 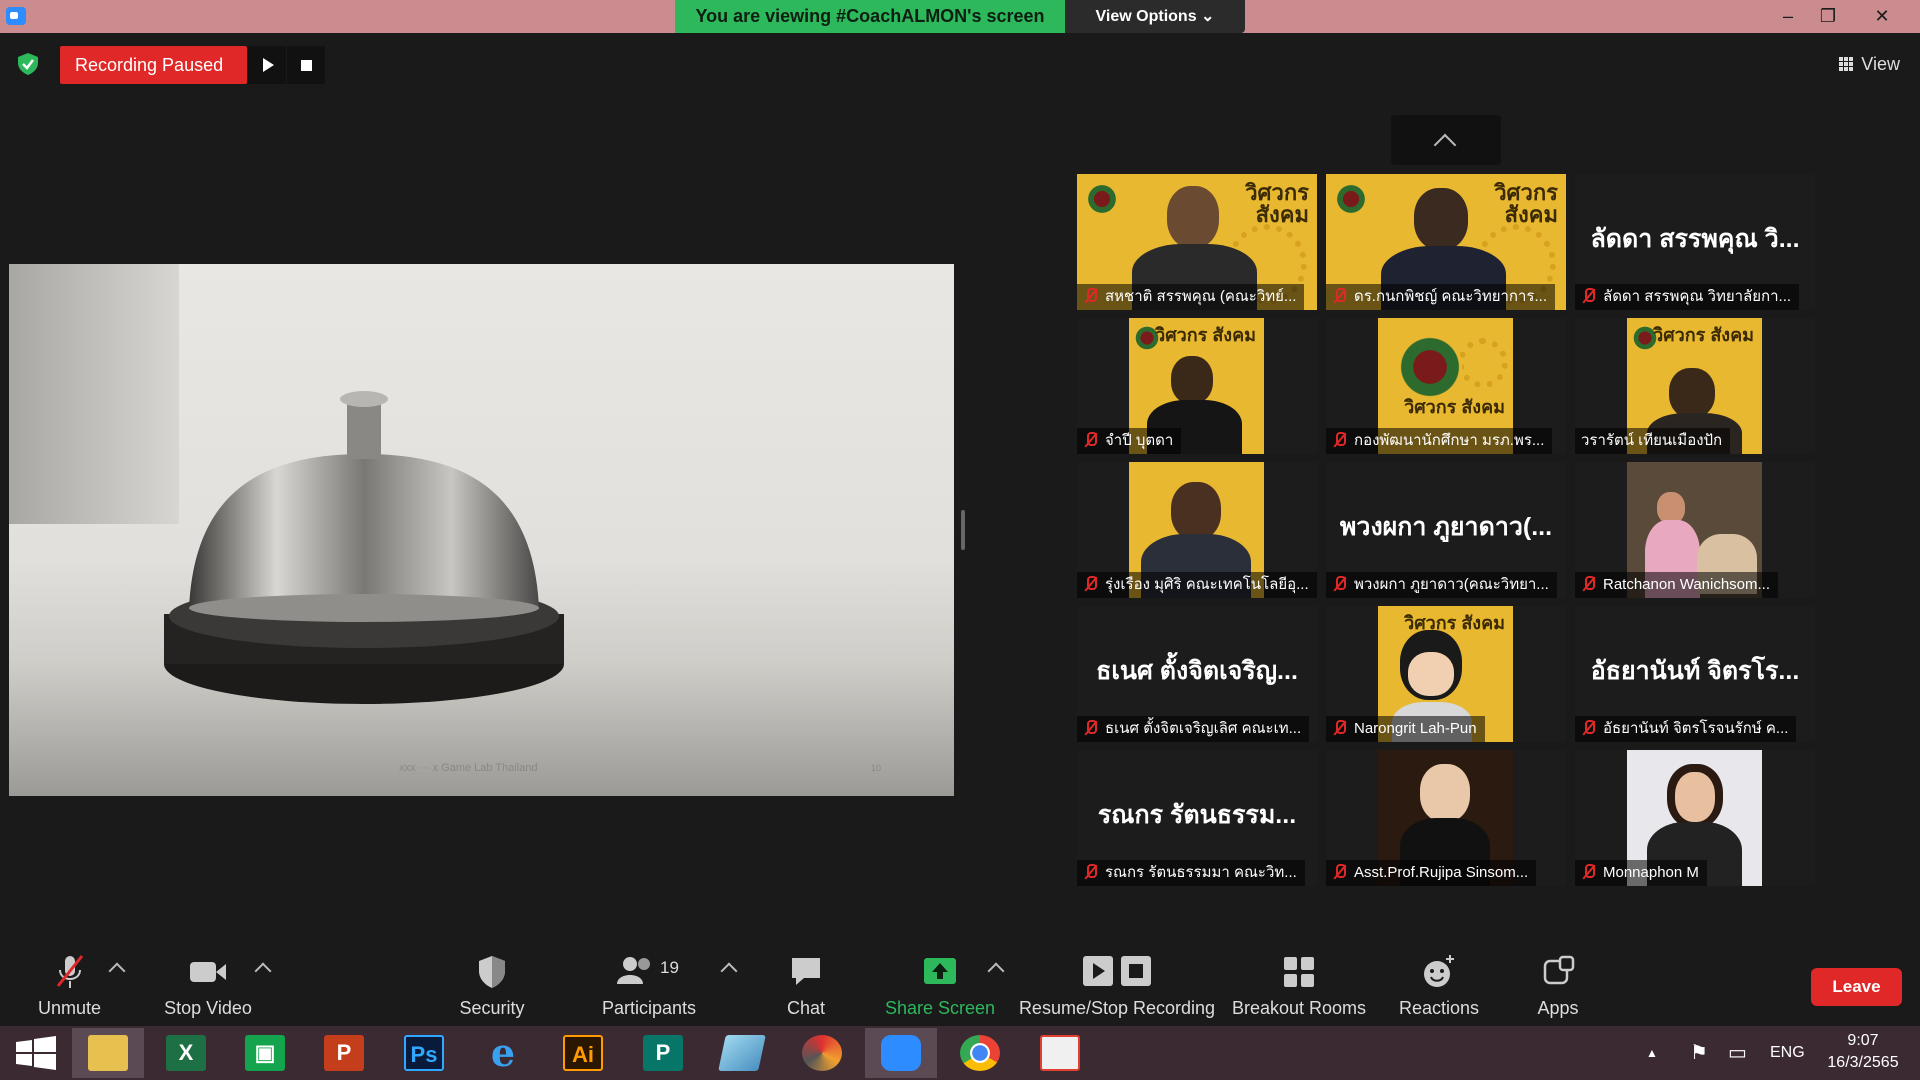 What do you see at coordinates (1299, 988) in the screenshot?
I see `breakout-rooms-button: Breakout Rooms` at bounding box center [1299, 988].